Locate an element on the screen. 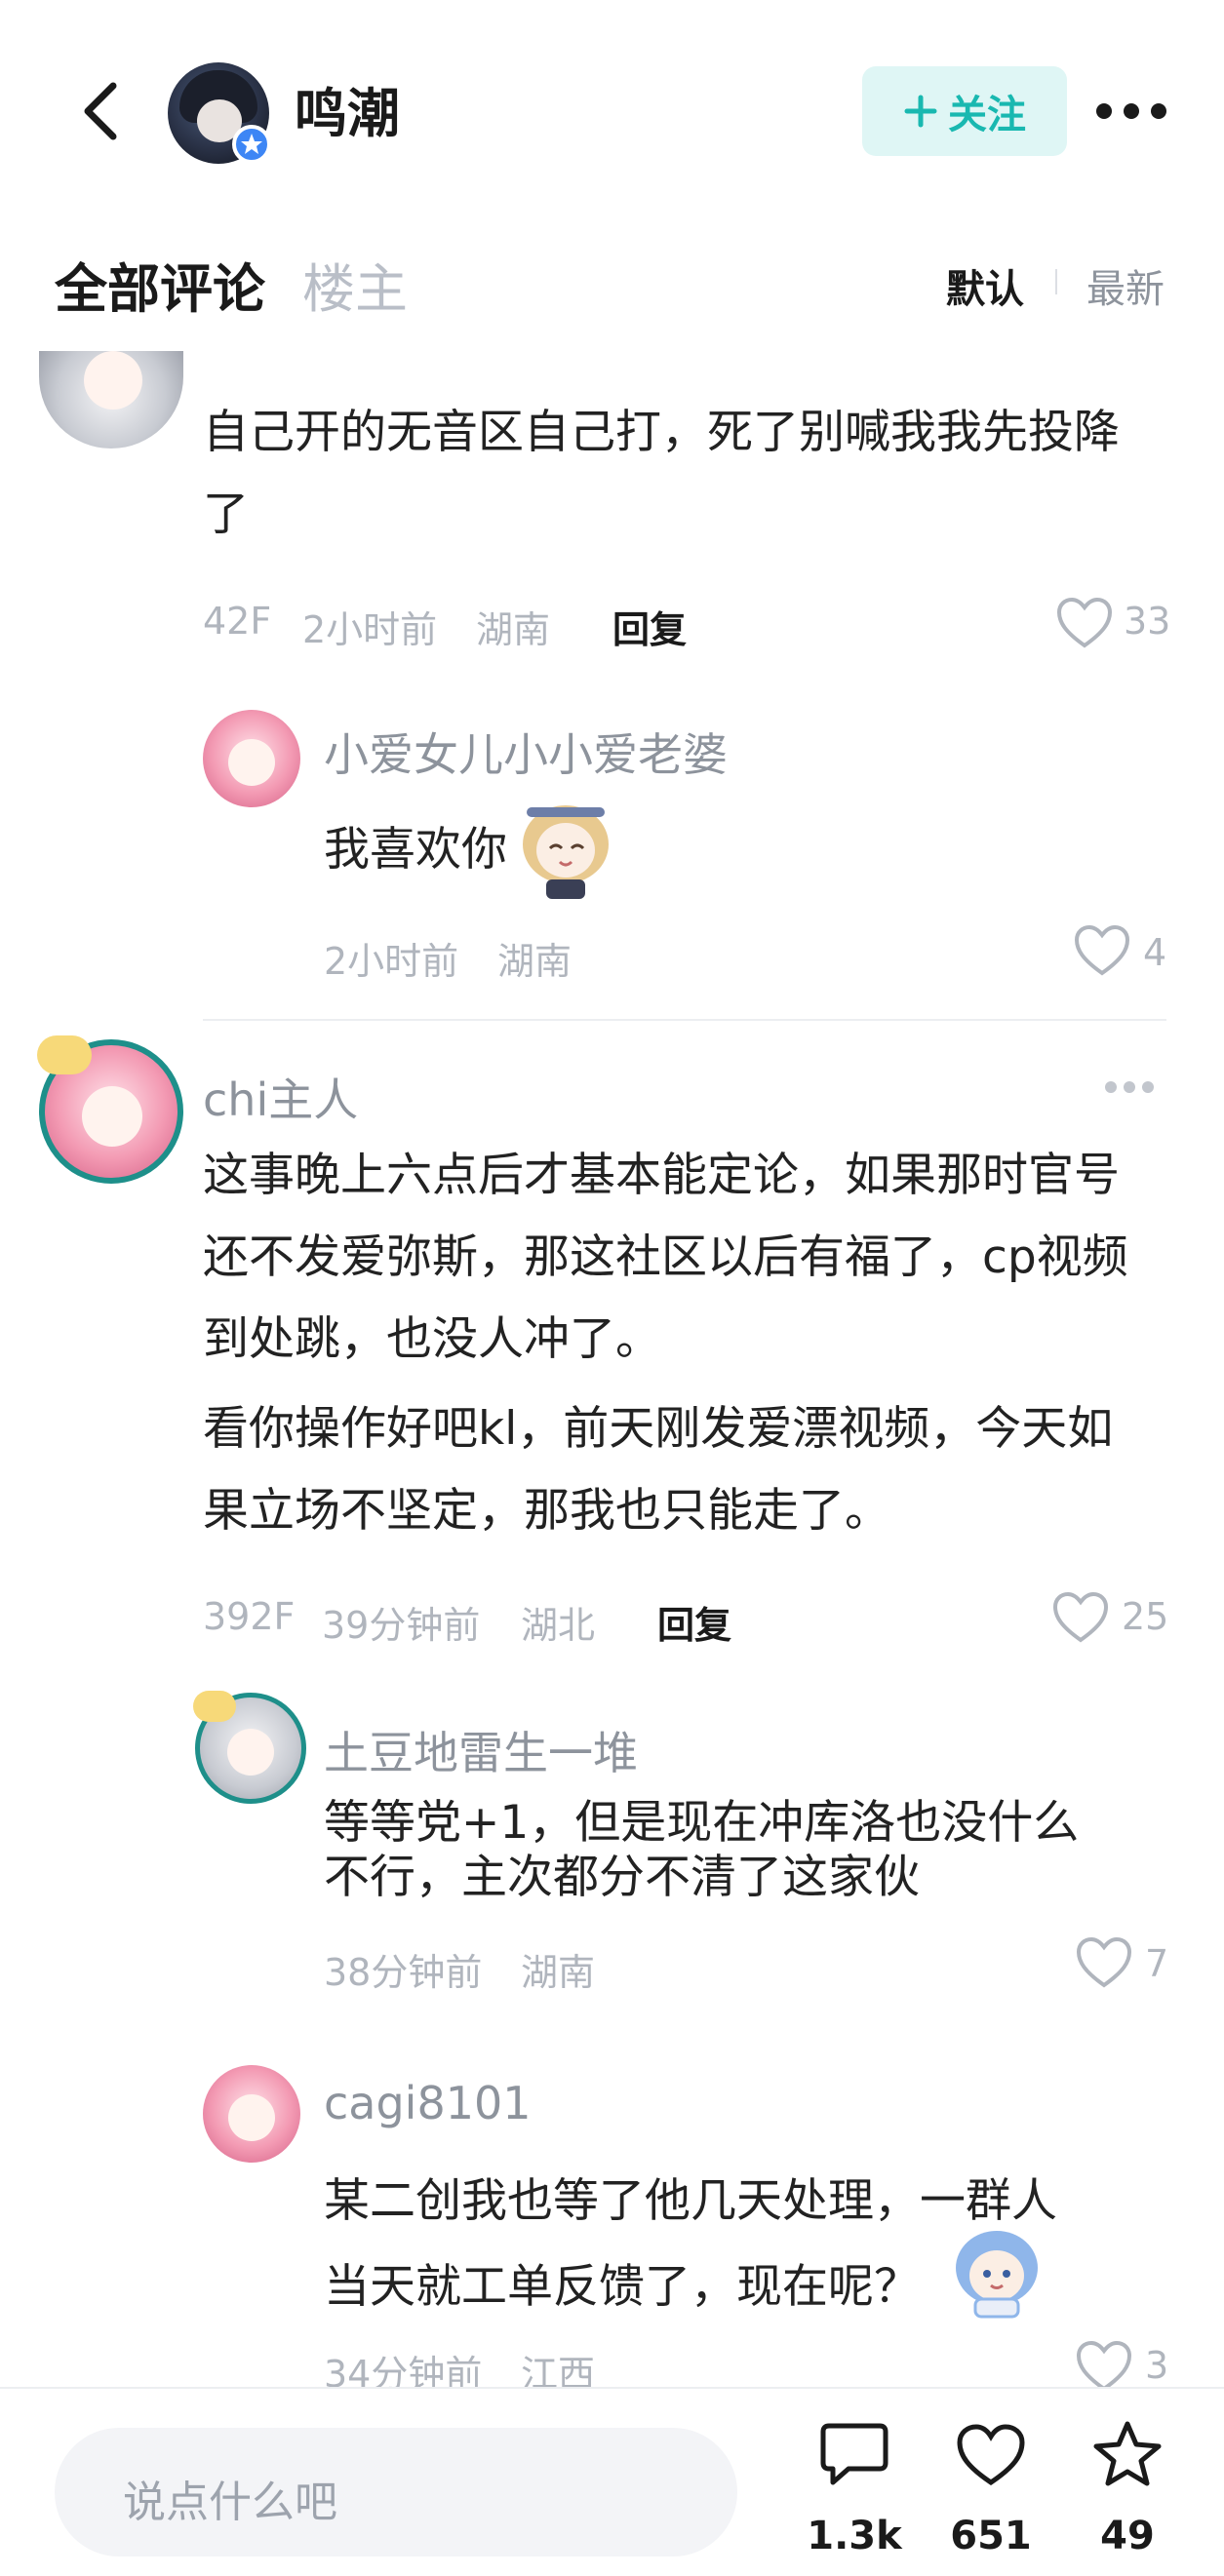 Image resolution: width=1224 pixels, height=2576 pixels. comment-floor: 42F is located at coordinates (237, 621).